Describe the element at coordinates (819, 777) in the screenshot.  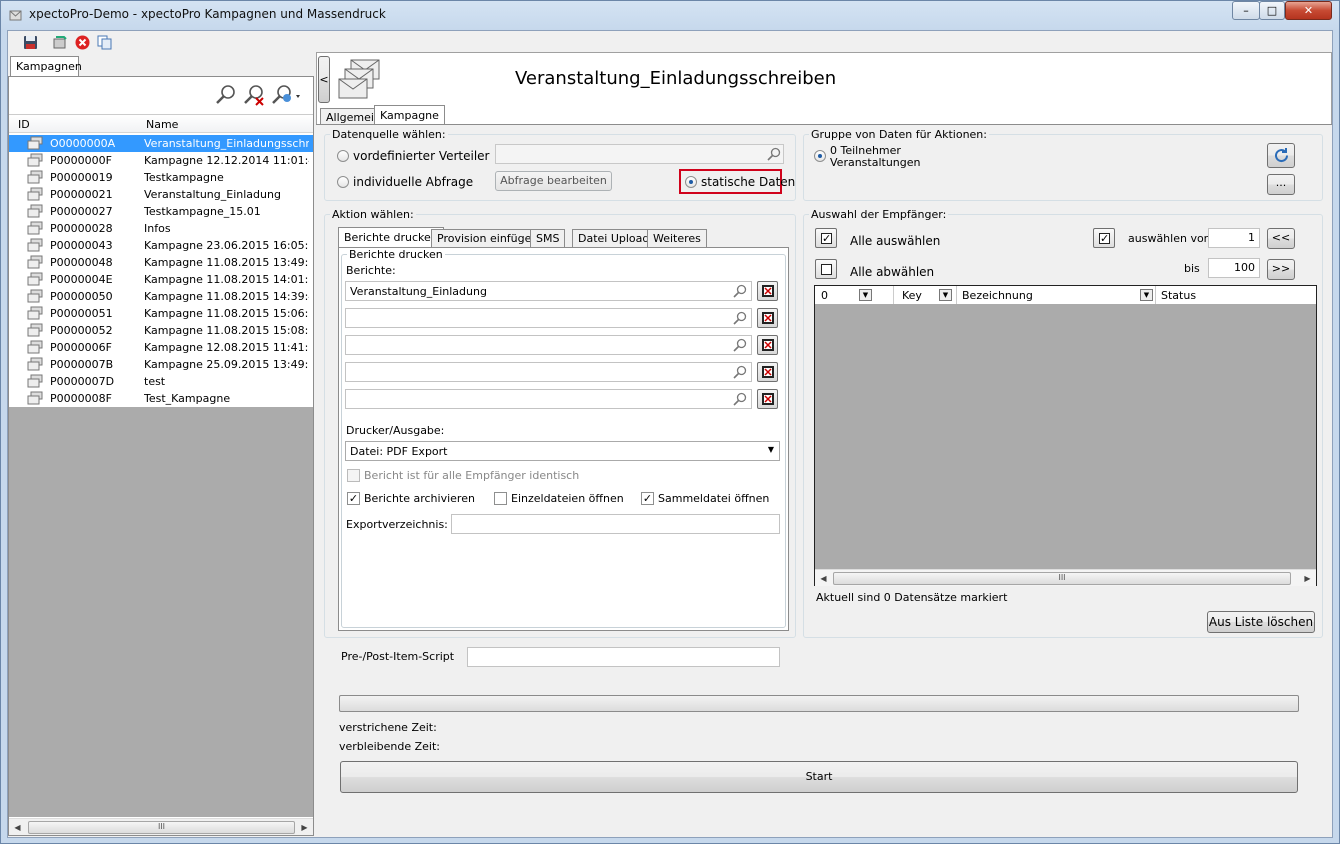
I see `start-button: Start` at that location.